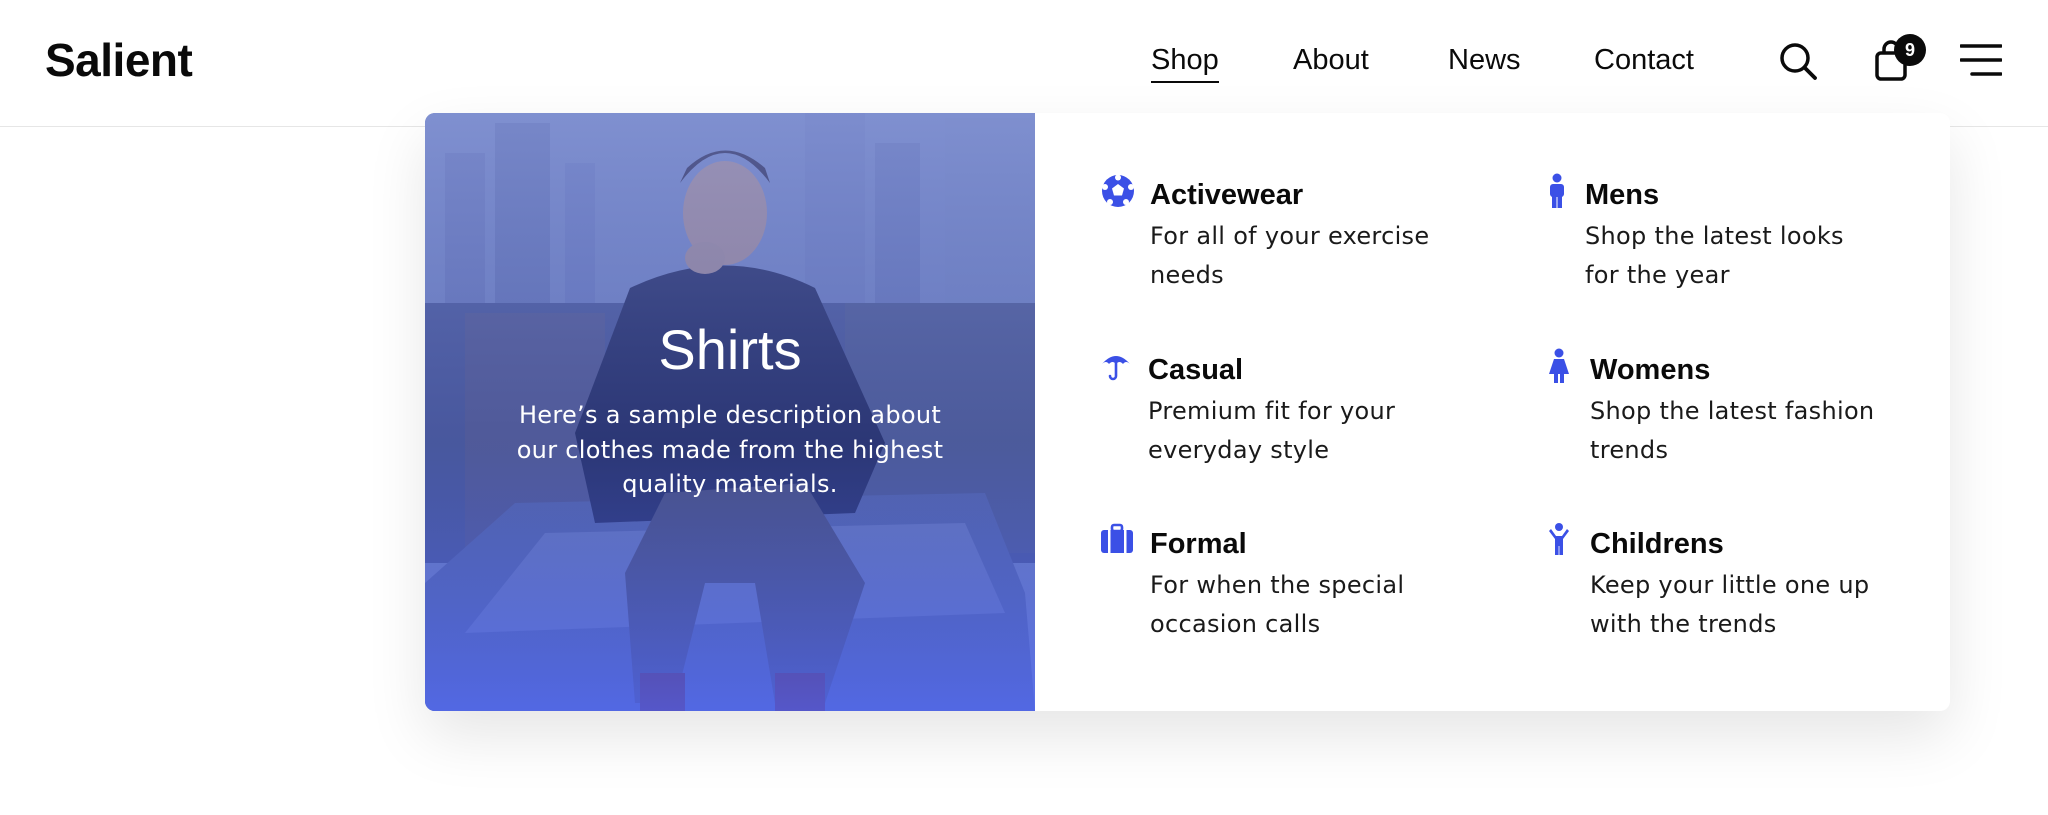 This screenshot has width=2048, height=815. Describe the element at coordinates (1650, 370) in the screenshot. I see `category-title: Womens` at that location.